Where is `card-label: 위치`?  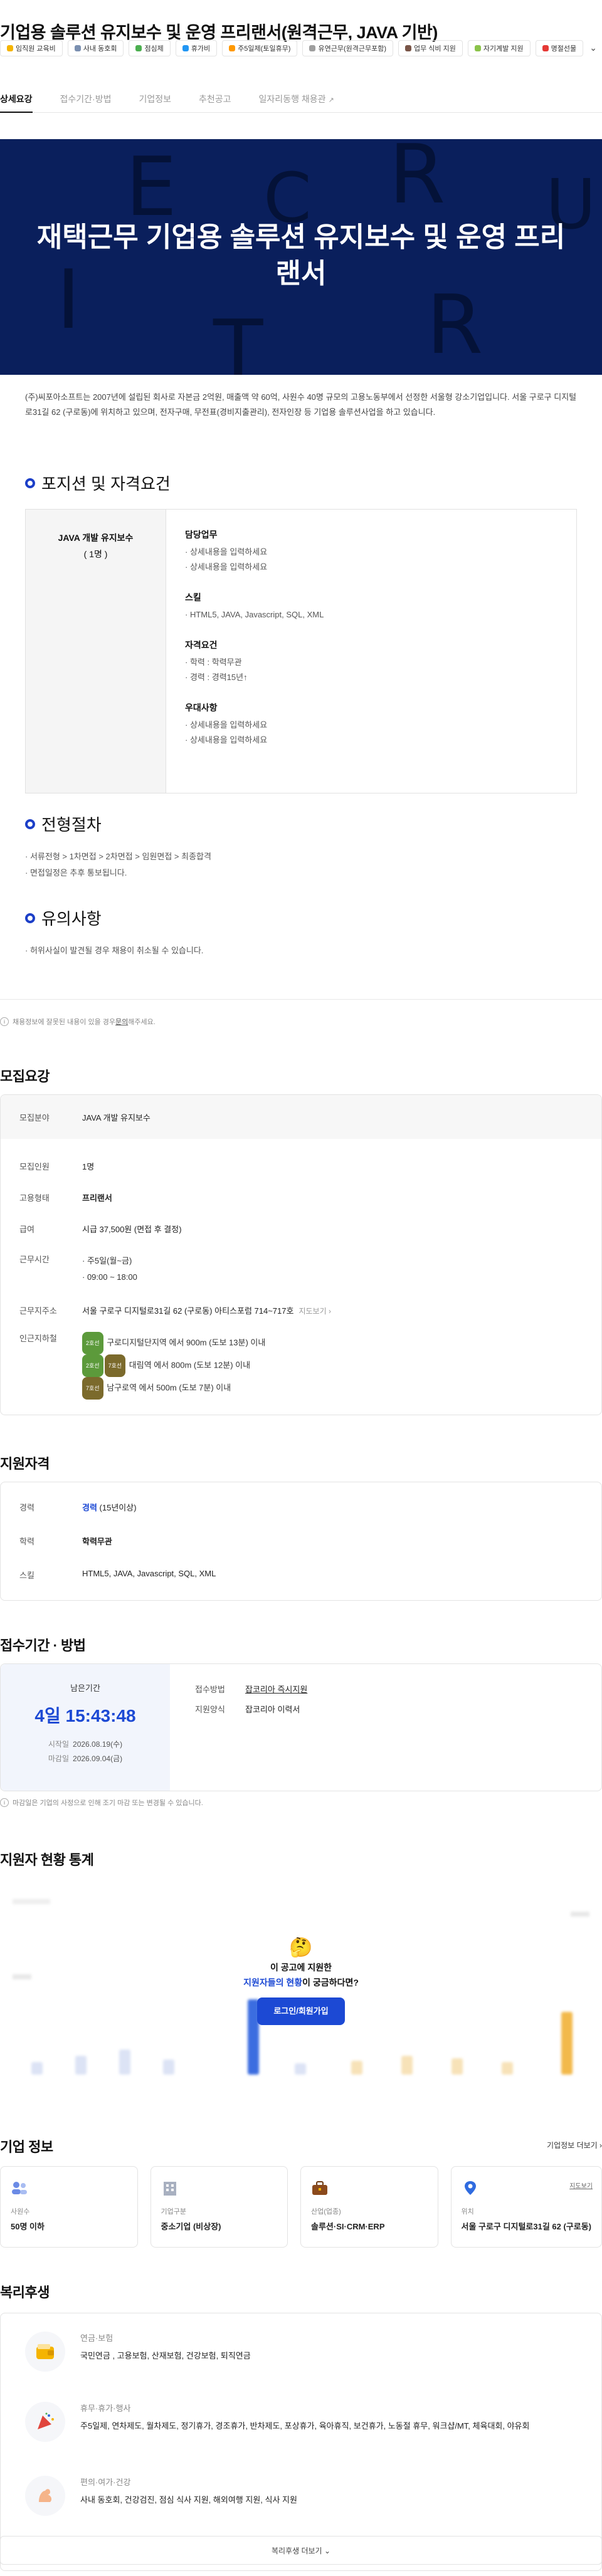
card-label: 위치 is located at coordinates (467, 2212).